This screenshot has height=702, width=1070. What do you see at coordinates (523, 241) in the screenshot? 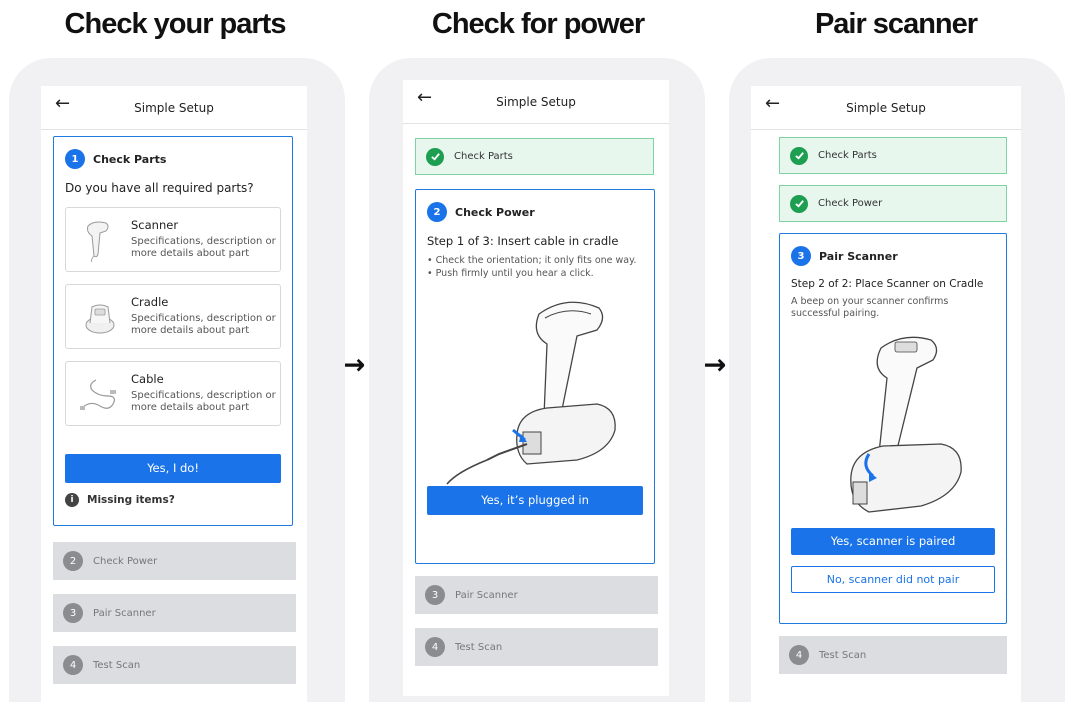
I see `step-instruction: Step 1 of 3: Insert cable in cradle` at bounding box center [523, 241].